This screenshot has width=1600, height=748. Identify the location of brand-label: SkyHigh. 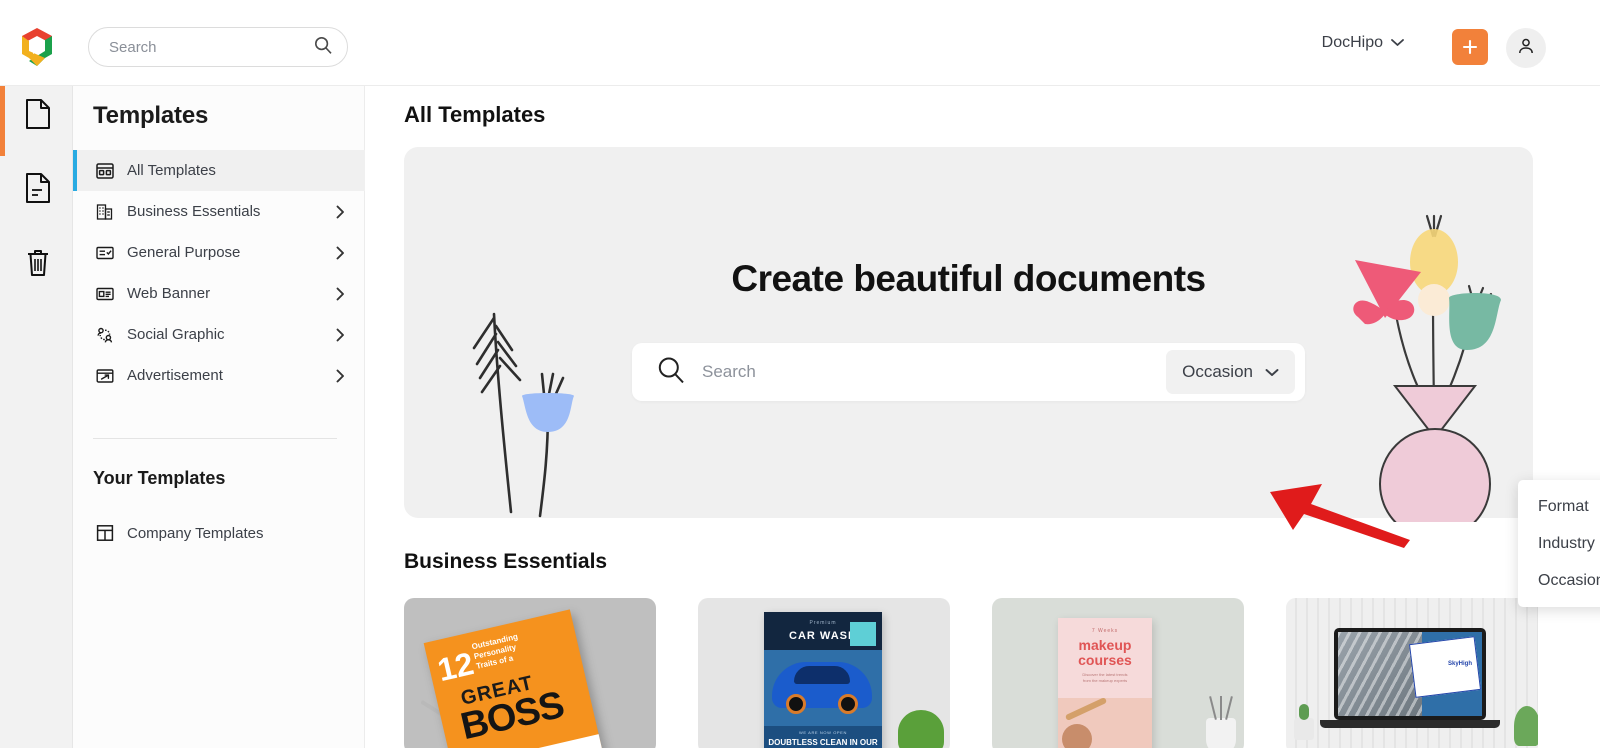
(1459, 663).